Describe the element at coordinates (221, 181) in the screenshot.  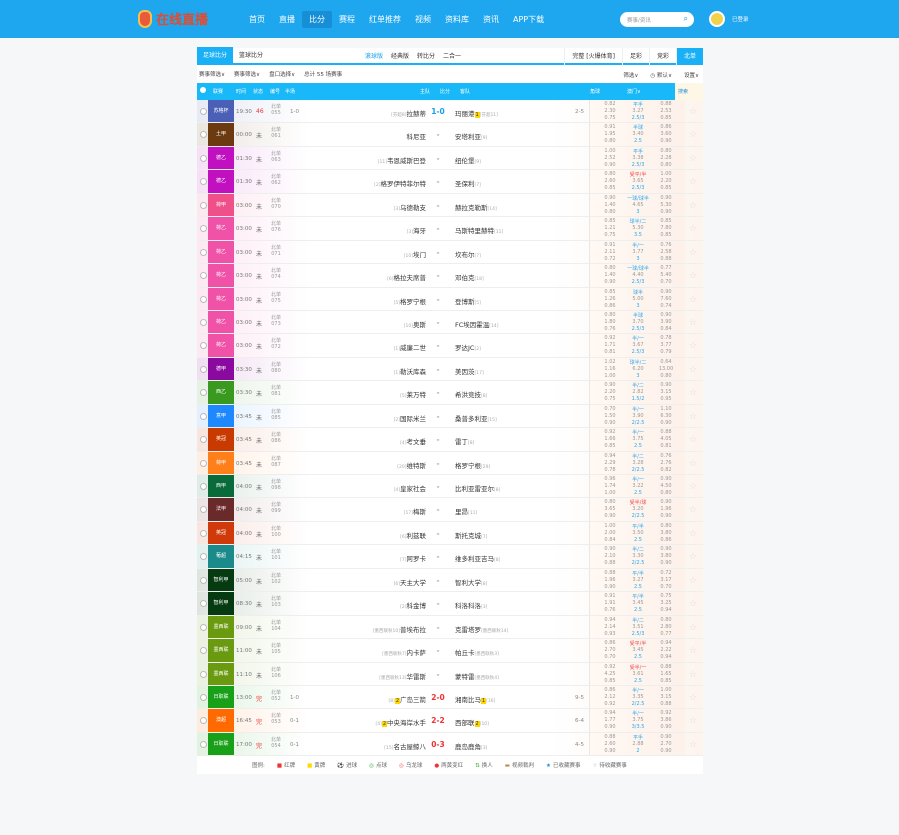
I see `league-badge: 德乙` at that location.